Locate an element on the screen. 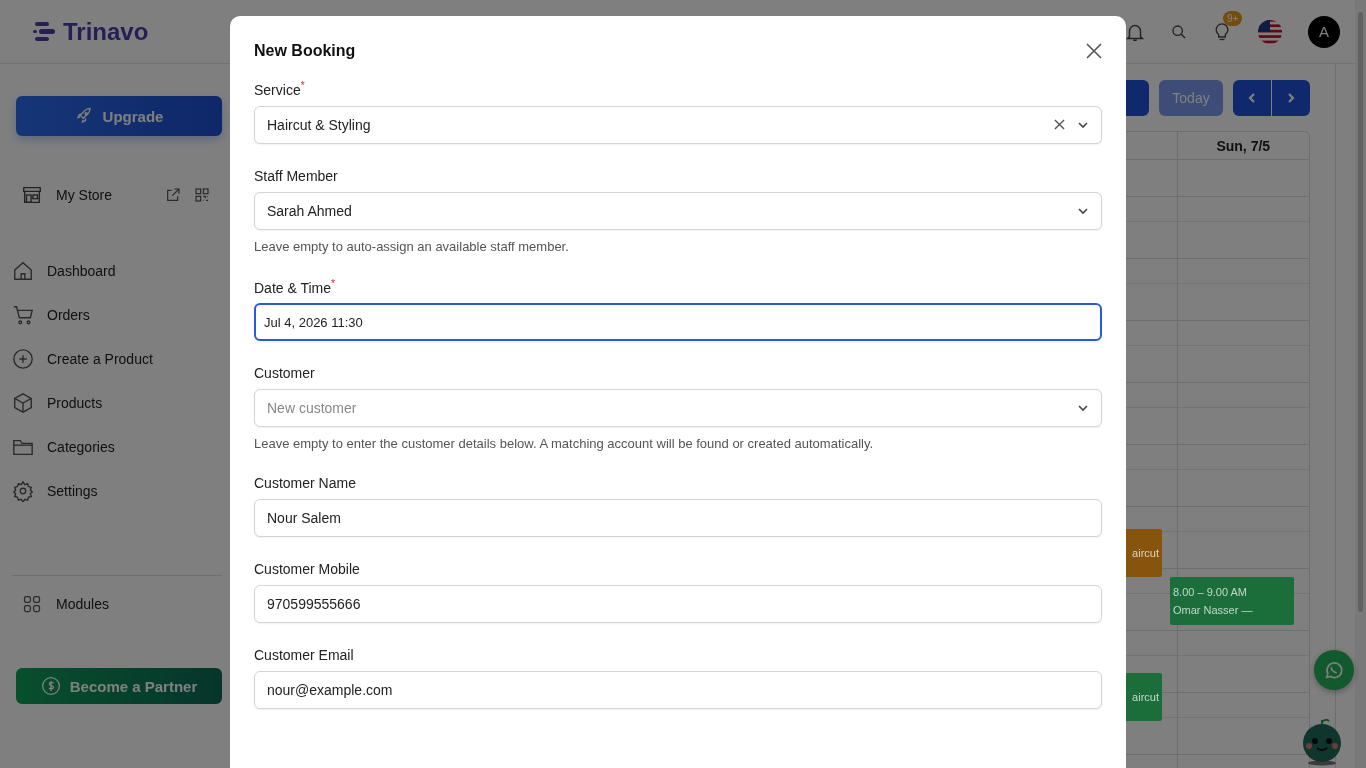  field-label: Customer Name is located at coordinates (305, 483).